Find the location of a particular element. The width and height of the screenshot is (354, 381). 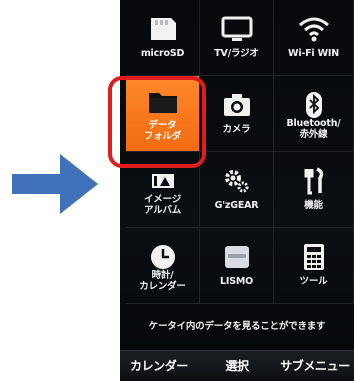

menu-item-label: microSD is located at coordinates (162, 53).